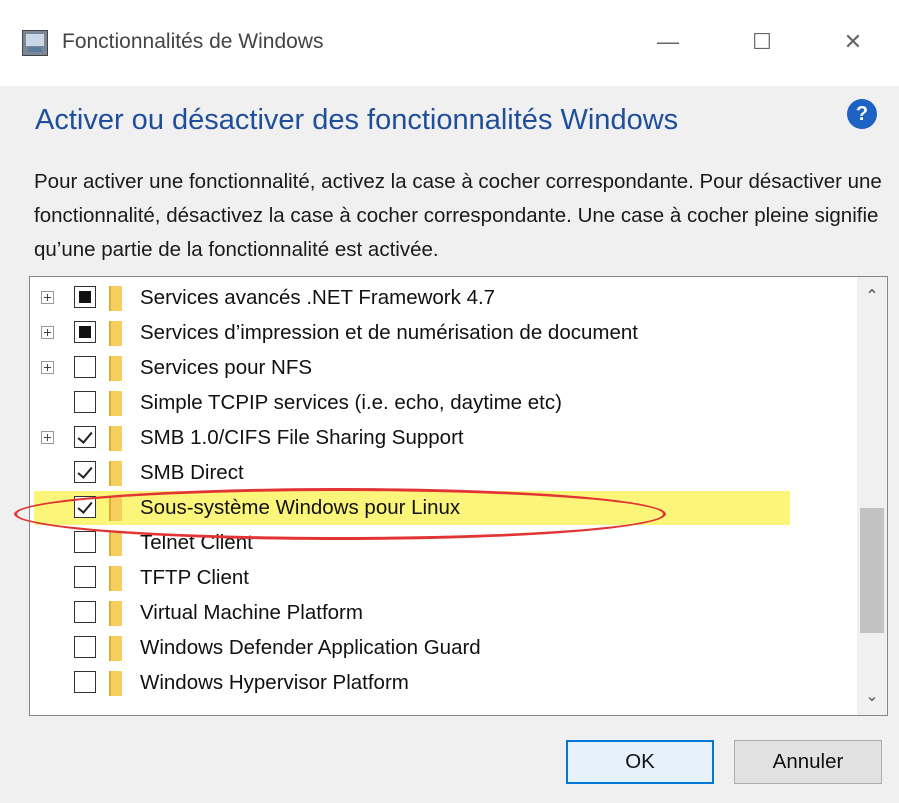  Describe the element at coordinates (640, 762) in the screenshot. I see `ok-button: OK` at that location.